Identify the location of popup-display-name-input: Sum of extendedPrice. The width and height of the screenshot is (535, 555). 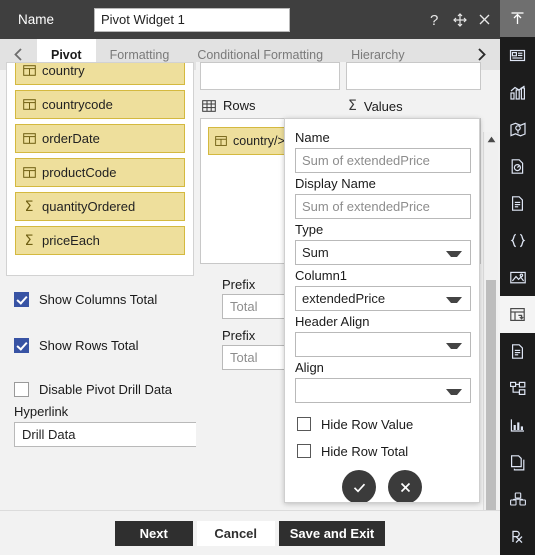
(383, 206).